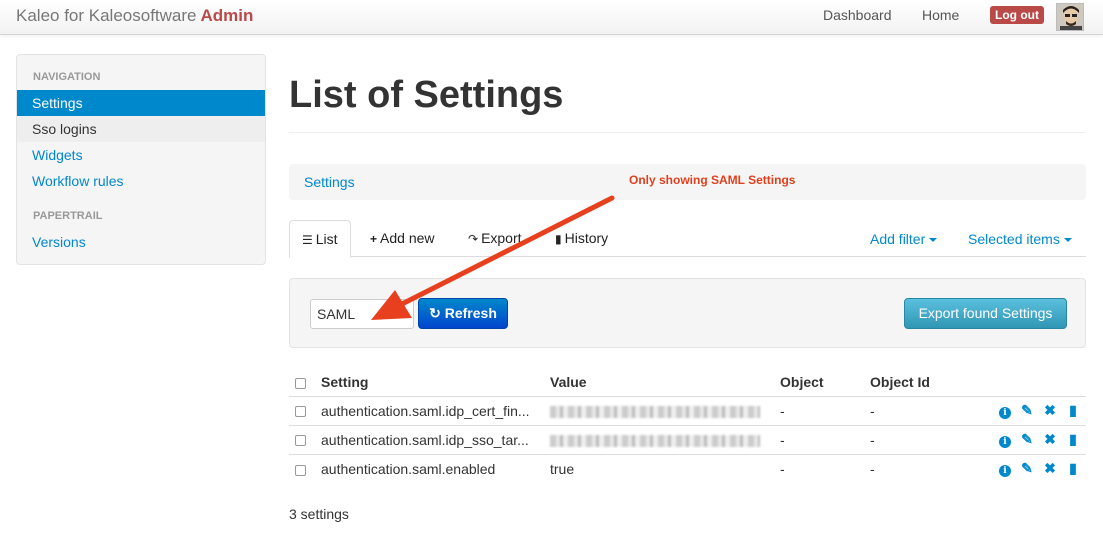  Describe the element at coordinates (473, 239) in the screenshot. I see `share-icon: ↷` at that location.